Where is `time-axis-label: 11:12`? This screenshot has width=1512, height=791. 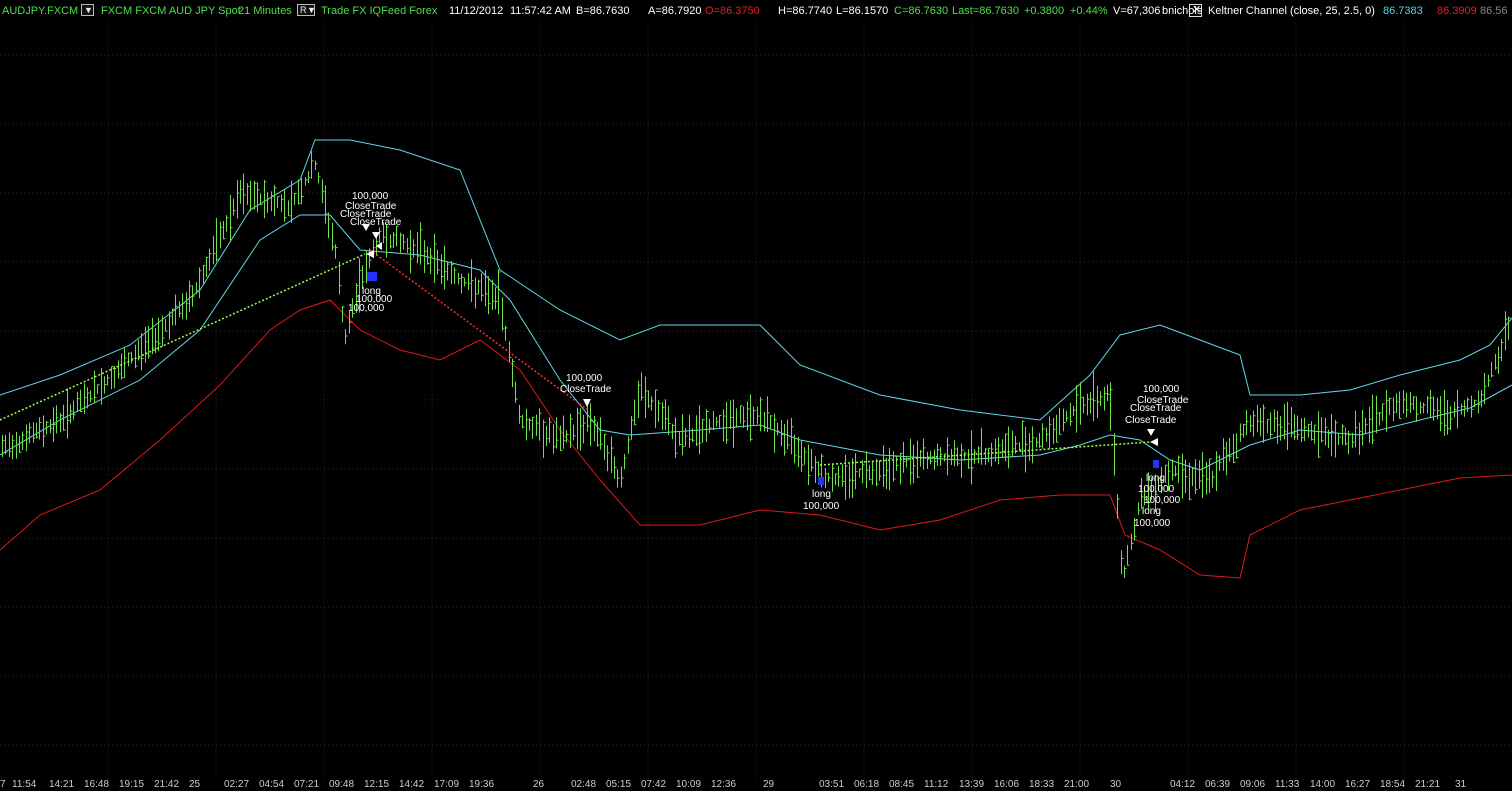 time-axis-label: 11:12 is located at coordinates (936, 784).